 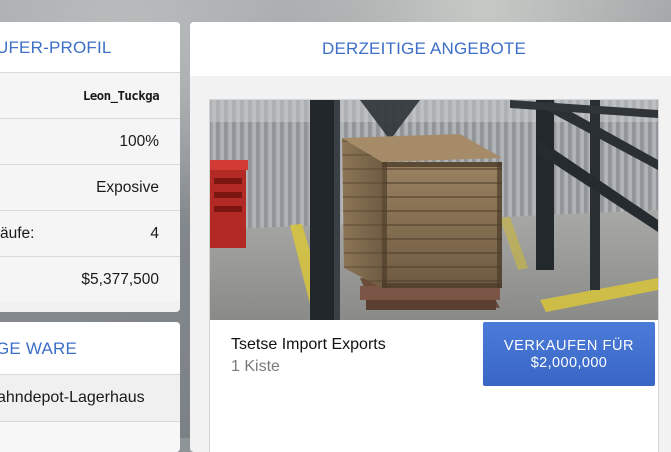 What do you see at coordinates (90, 187) in the screenshot?
I see `profile-row-type: Exposive` at bounding box center [90, 187].